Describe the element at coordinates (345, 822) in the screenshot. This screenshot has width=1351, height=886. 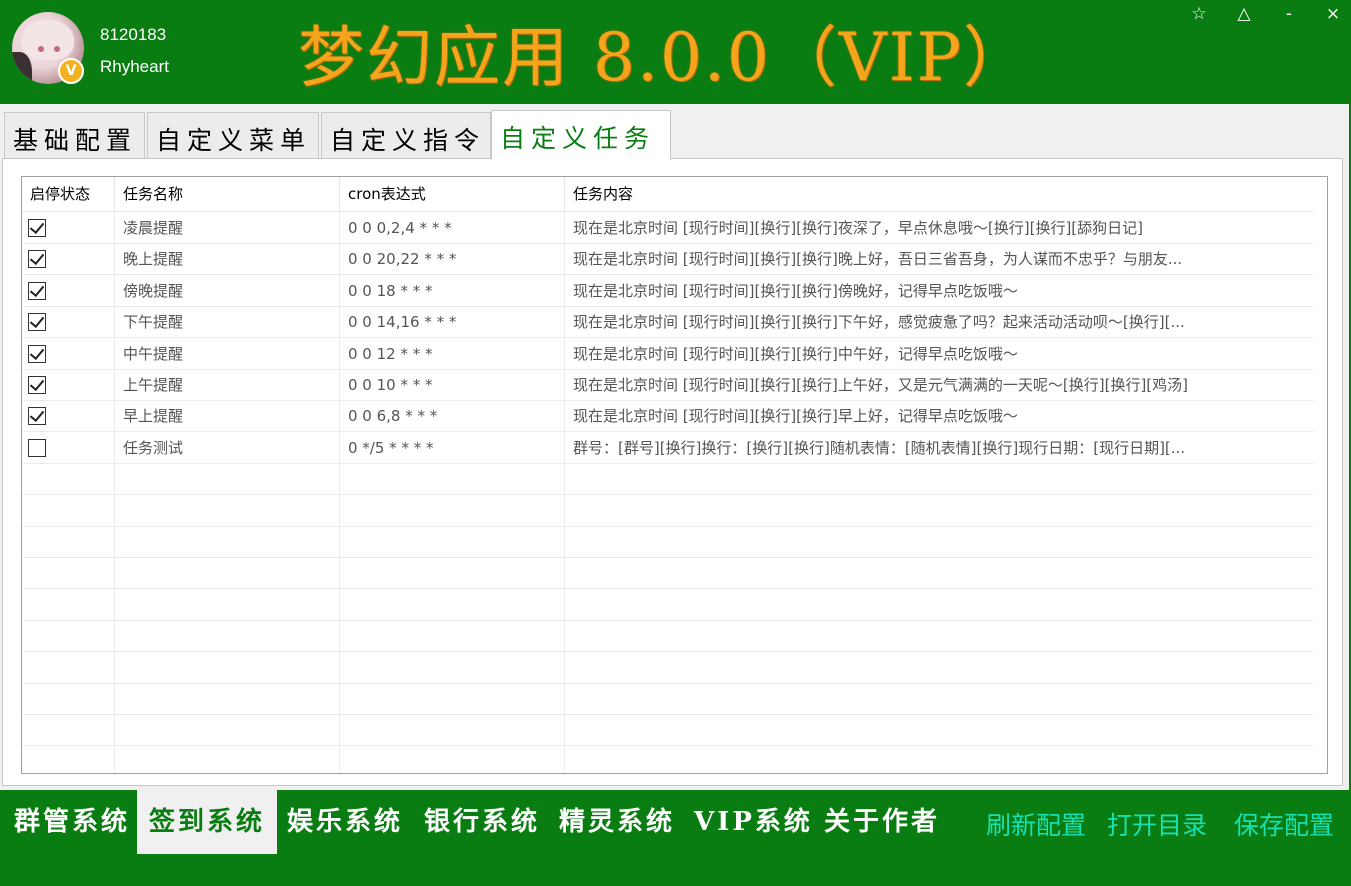
I see `nav-entertainment: 娱乐系统` at that location.